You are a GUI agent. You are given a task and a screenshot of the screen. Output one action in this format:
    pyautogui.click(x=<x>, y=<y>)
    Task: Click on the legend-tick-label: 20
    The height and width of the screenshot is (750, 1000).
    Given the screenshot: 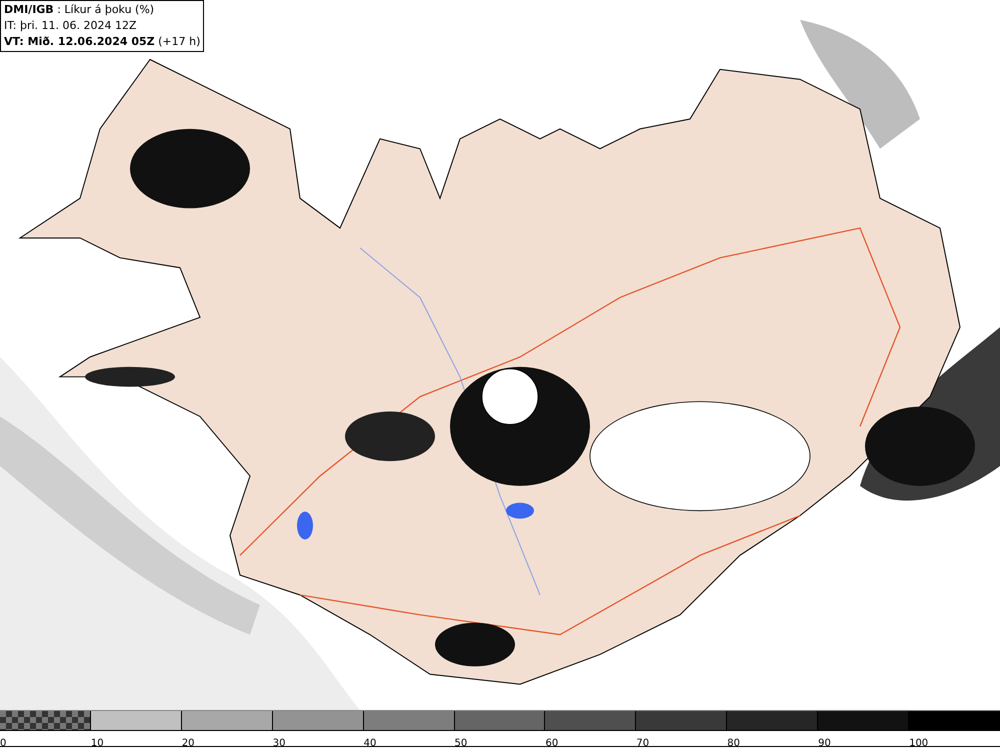 What is the action you would take?
    pyautogui.click(x=188, y=743)
    